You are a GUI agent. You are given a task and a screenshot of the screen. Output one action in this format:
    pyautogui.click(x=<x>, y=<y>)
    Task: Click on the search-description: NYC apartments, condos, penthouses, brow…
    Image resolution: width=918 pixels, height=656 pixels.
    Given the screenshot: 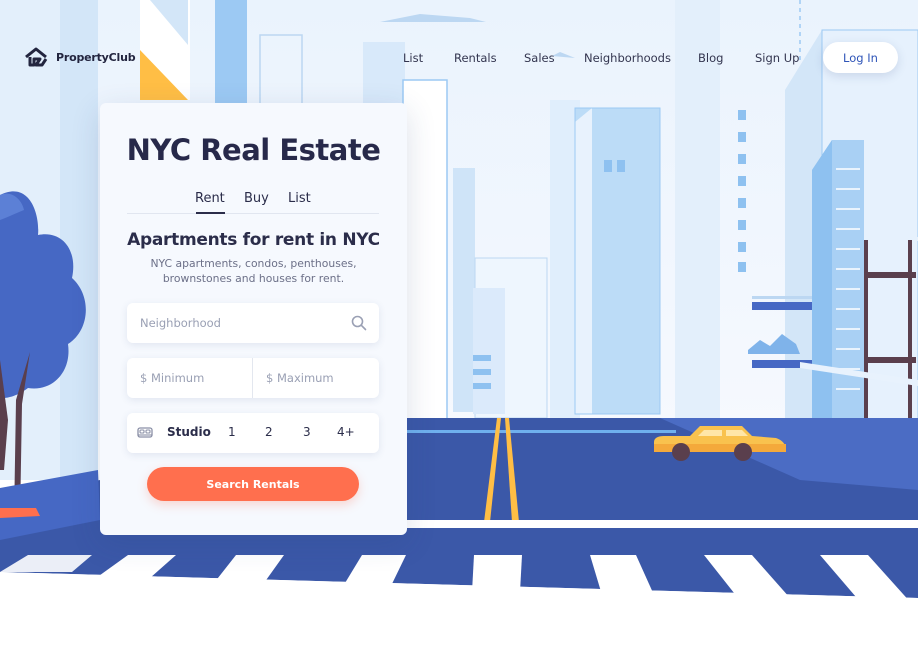 What is the action you would take?
    pyautogui.click(x=253, y=271)
    